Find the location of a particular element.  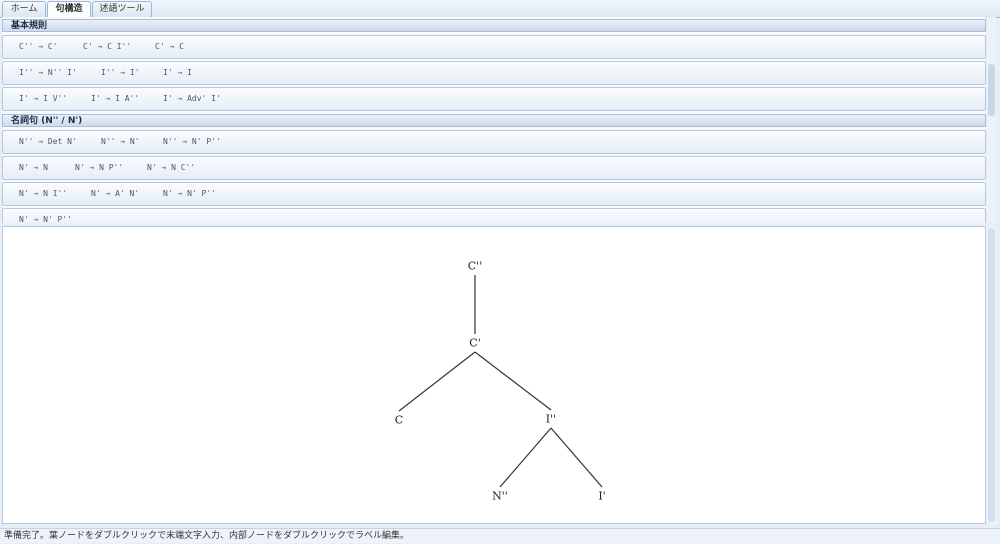

rule-button: N' → A' N' is located at coordinates (115, 194).